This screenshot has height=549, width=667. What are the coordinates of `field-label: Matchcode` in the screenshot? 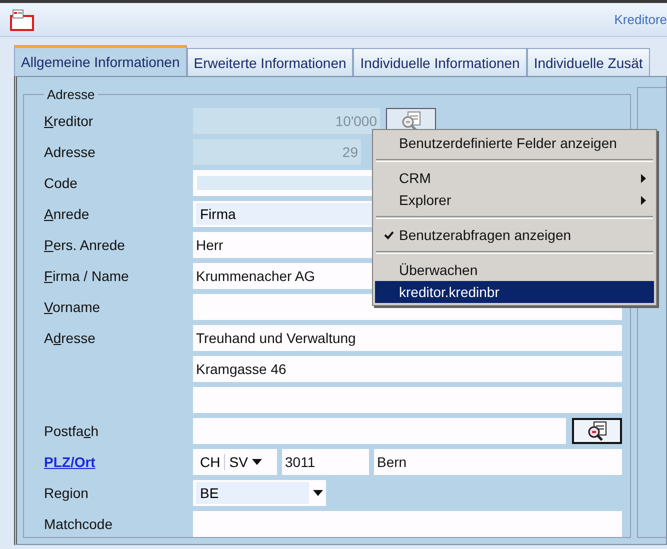 It's located at (79, 524).